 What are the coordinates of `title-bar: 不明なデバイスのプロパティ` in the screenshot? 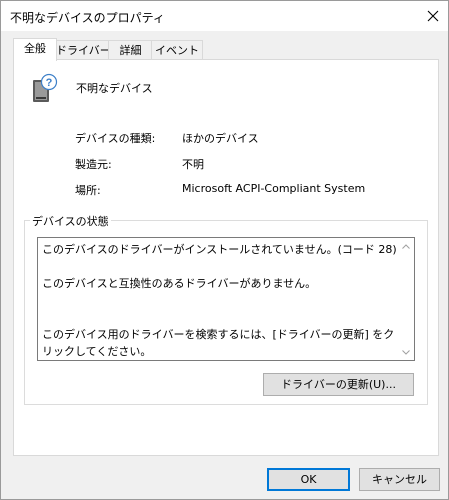 It's located at (224, 16).